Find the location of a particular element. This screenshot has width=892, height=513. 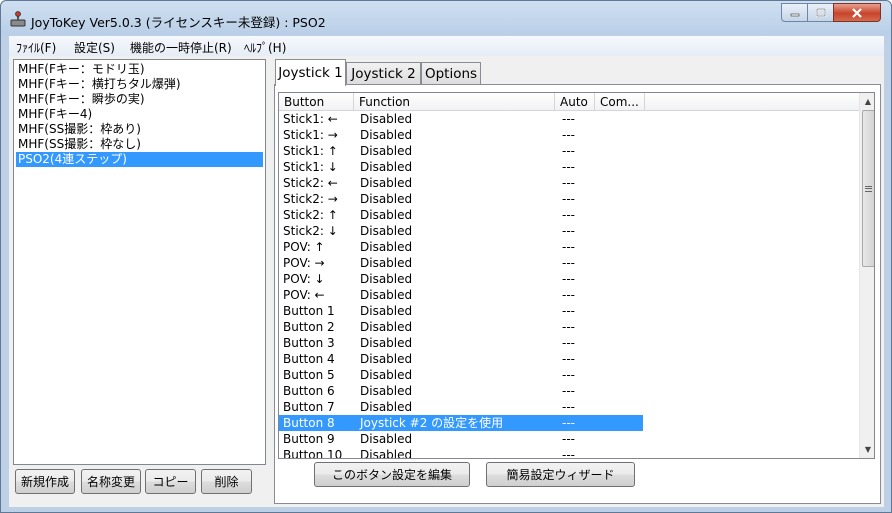

table-row: Stick2: ← Disabled --- is located at coordinates (569, 183).